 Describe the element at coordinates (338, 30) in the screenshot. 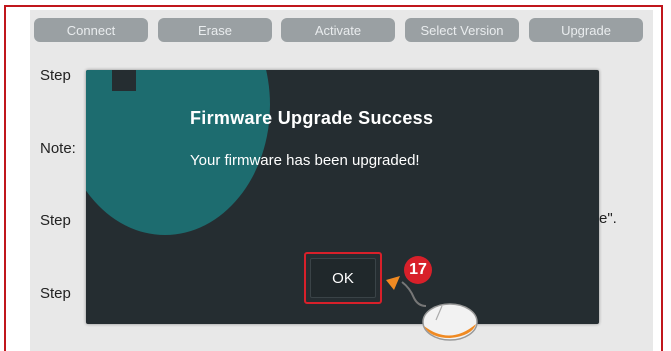

I see `activate-button: Activate` at that location.